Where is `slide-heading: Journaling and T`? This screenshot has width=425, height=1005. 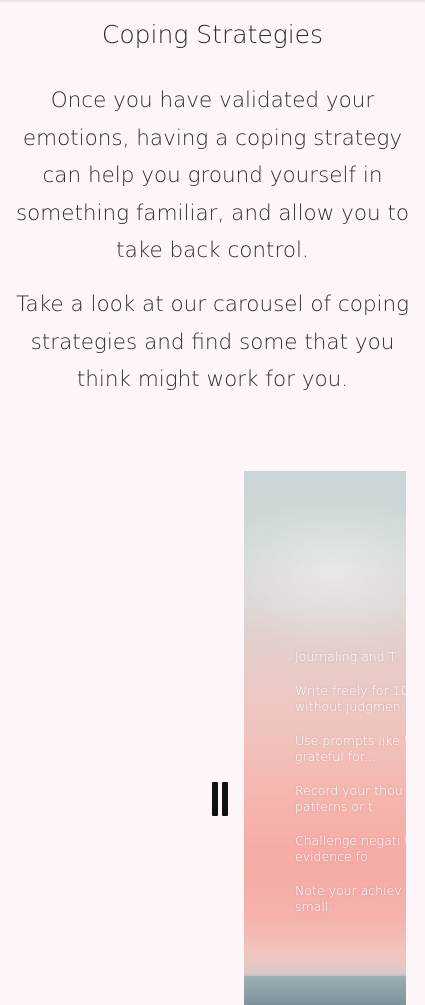 slide-heading: Journaling and T is located at coordinates (346, 656).